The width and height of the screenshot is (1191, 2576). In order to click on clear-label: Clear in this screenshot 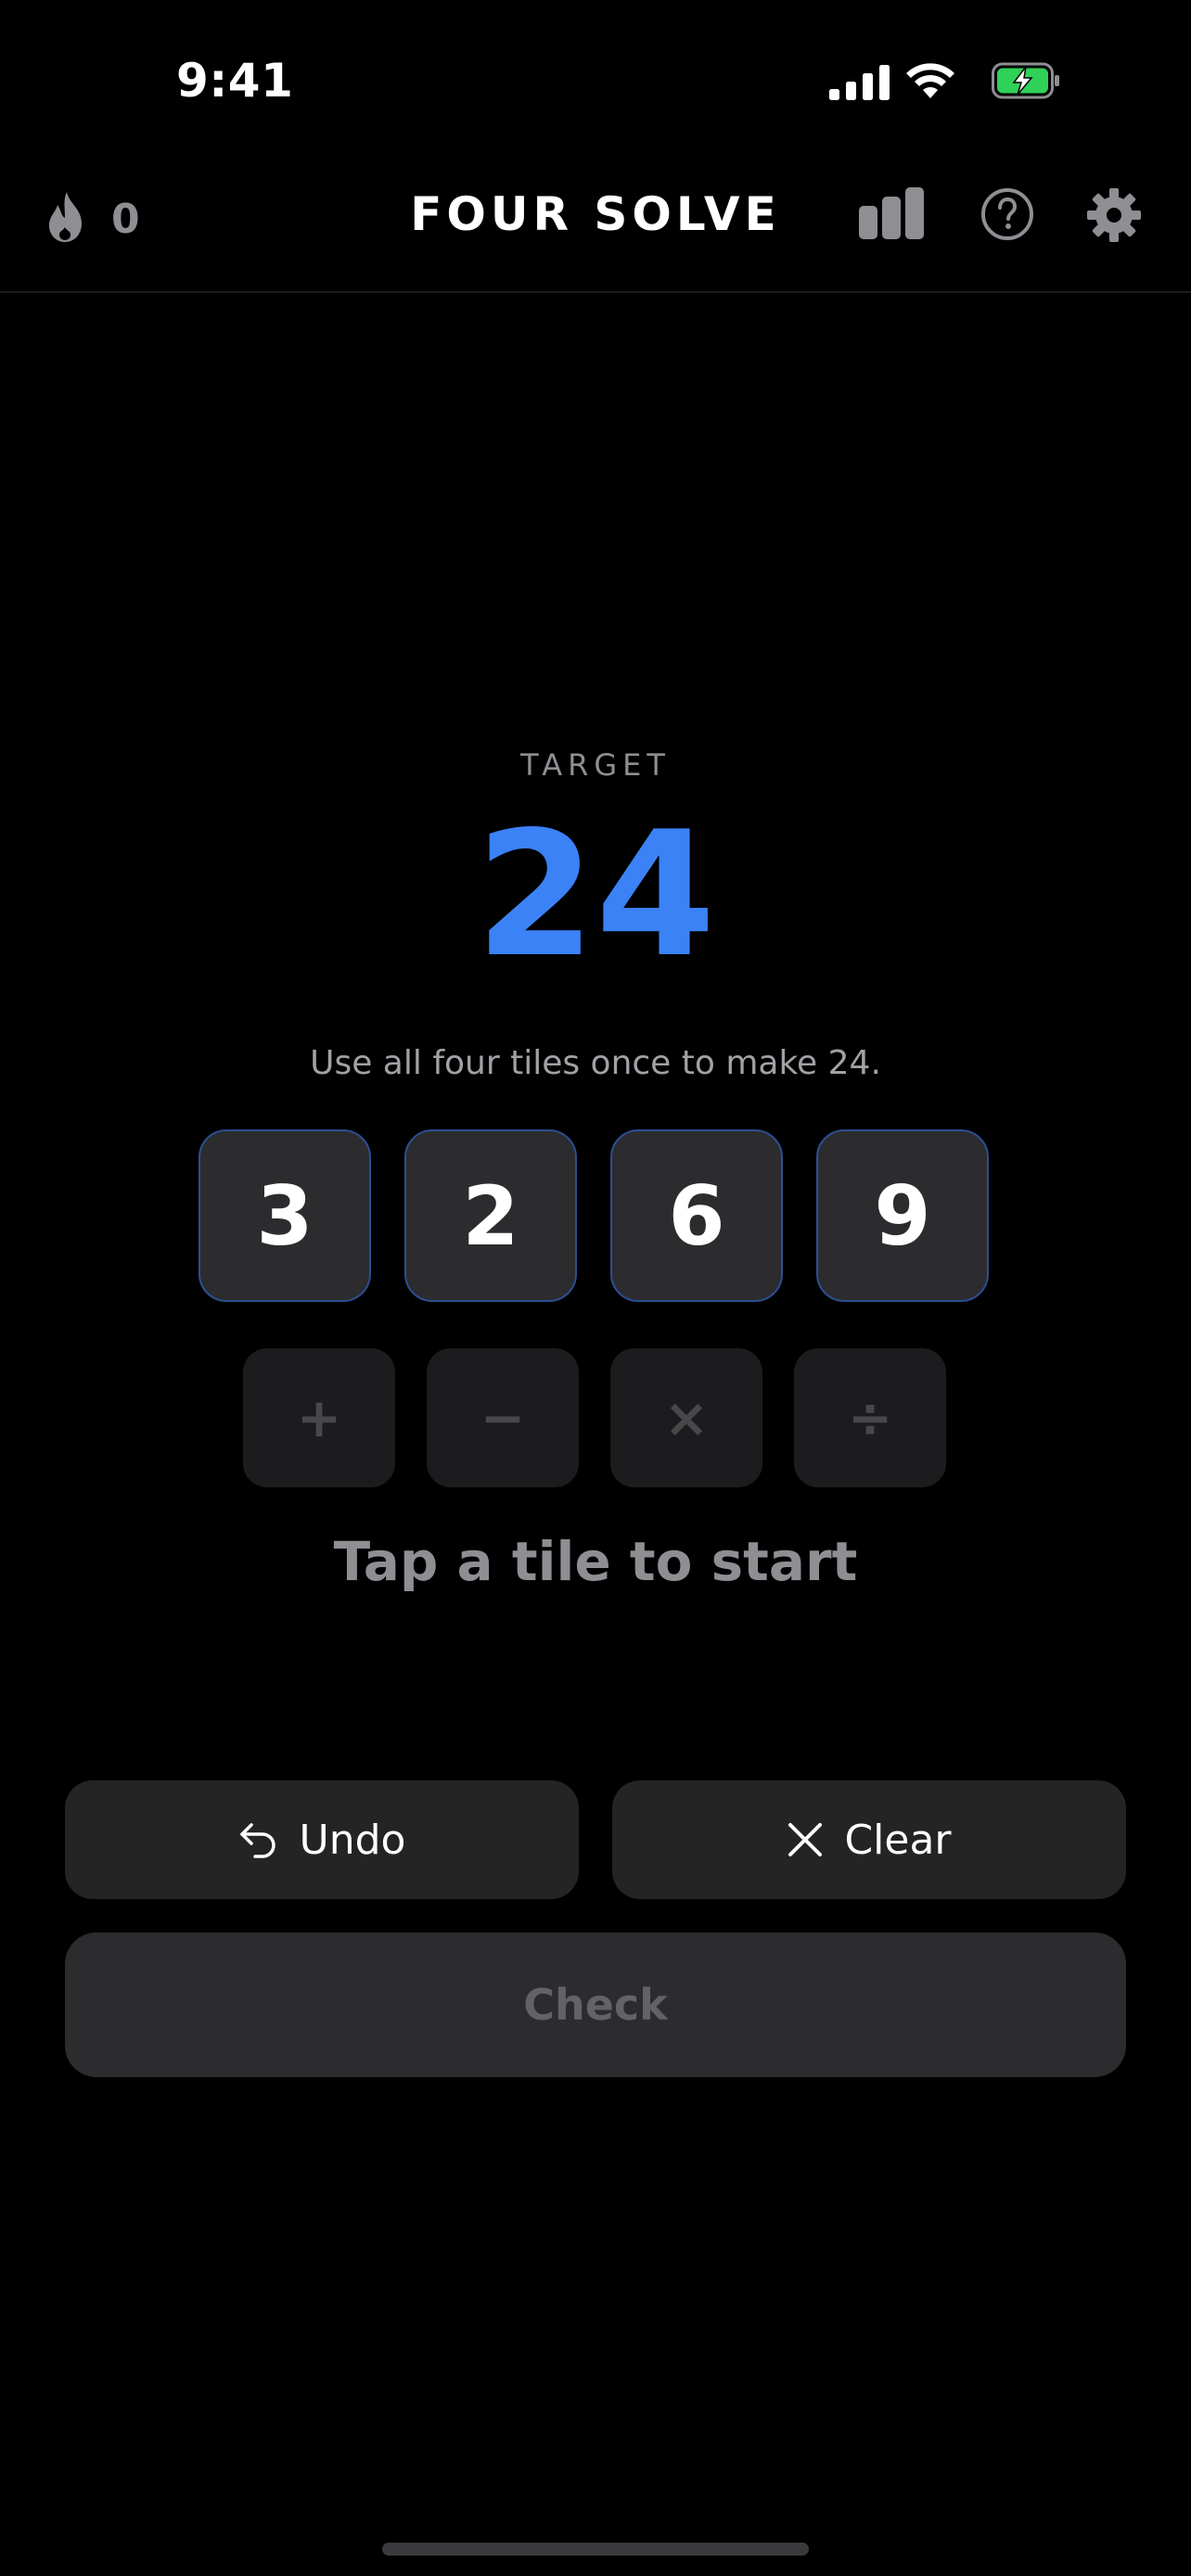, I will do `click(898, 1840)`.